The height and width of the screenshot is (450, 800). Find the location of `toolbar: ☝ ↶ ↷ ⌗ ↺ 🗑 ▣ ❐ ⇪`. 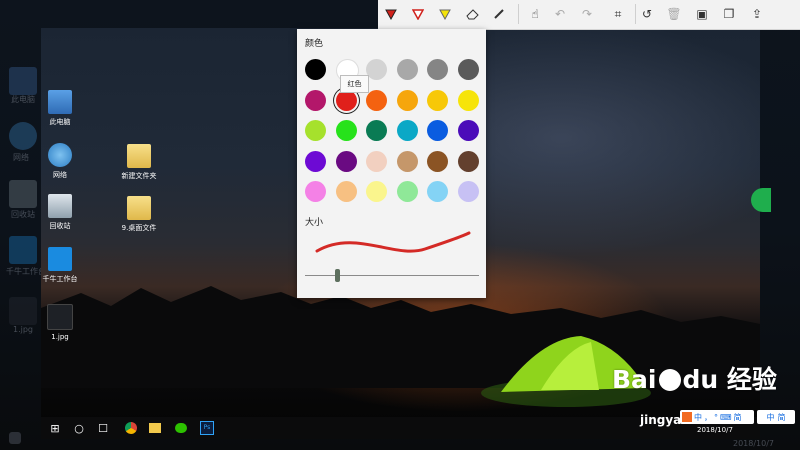

toolbar: ☝ ↶ ↷ ⌗ ↺ 🗑 ▣ ❐ ⇪ is located at coordinates (589, 15).